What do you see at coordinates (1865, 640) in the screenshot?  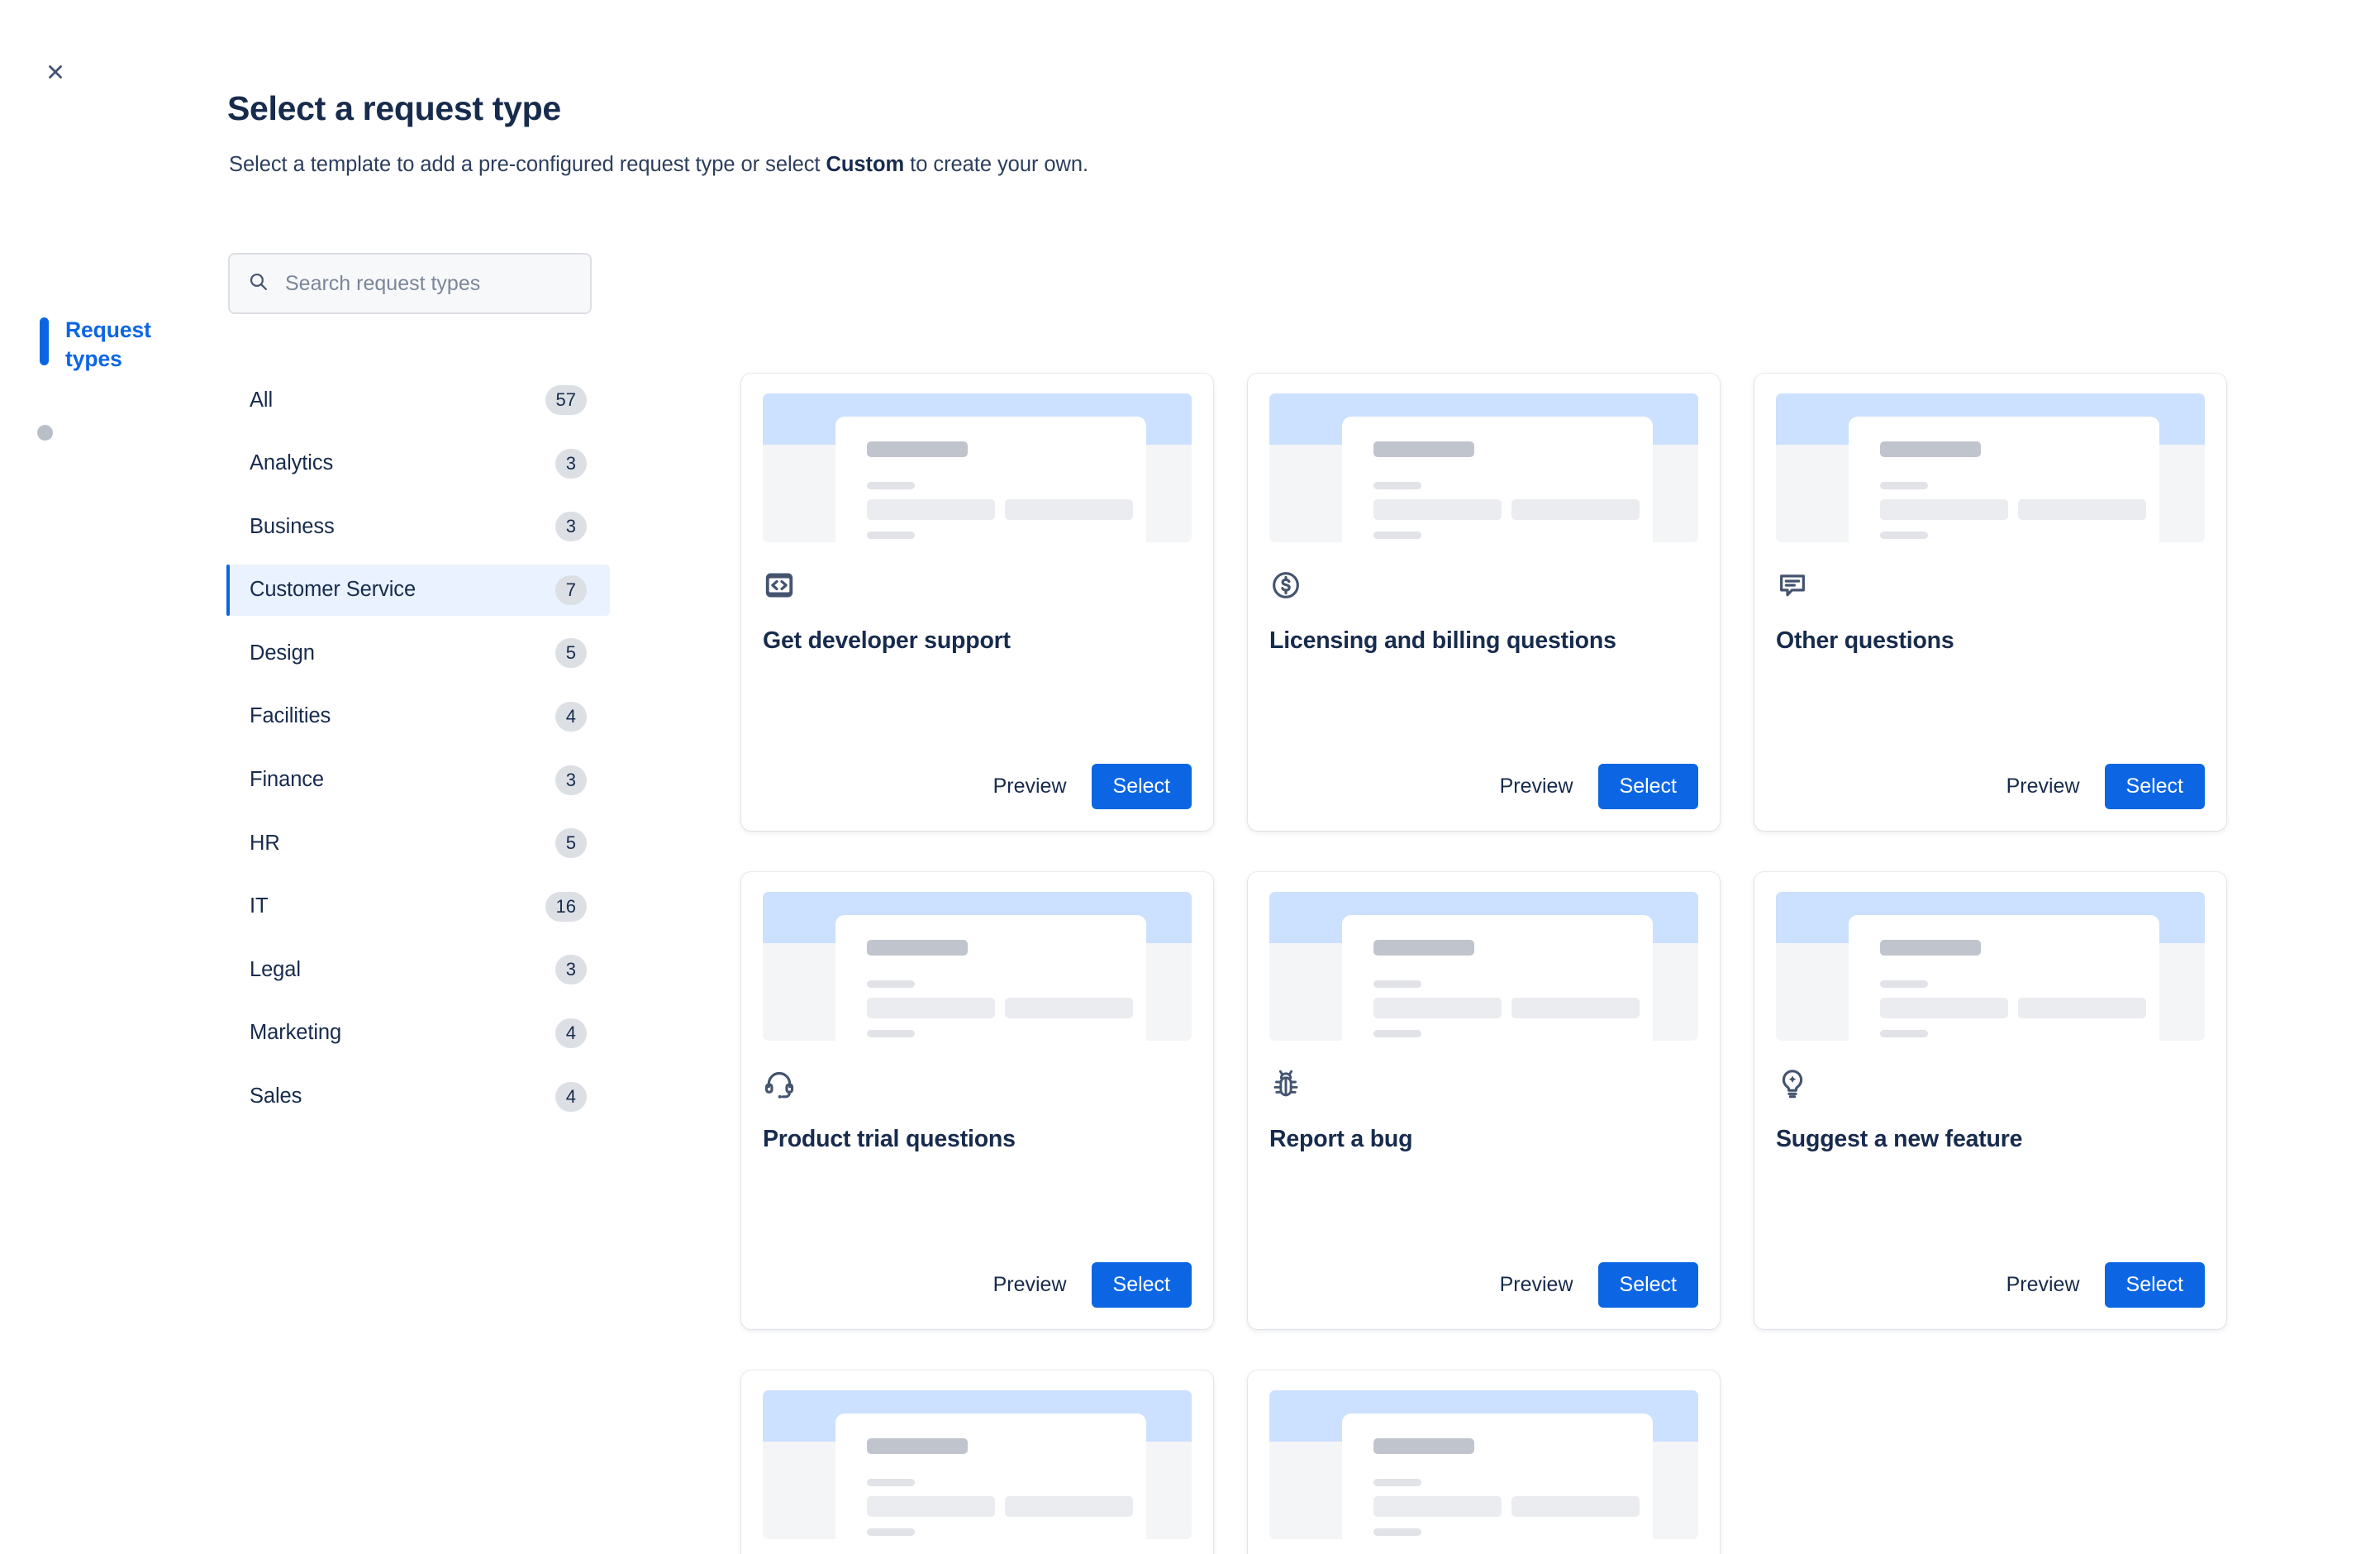 I see `template-title: Other questions` at bounding box center [1865, 640].